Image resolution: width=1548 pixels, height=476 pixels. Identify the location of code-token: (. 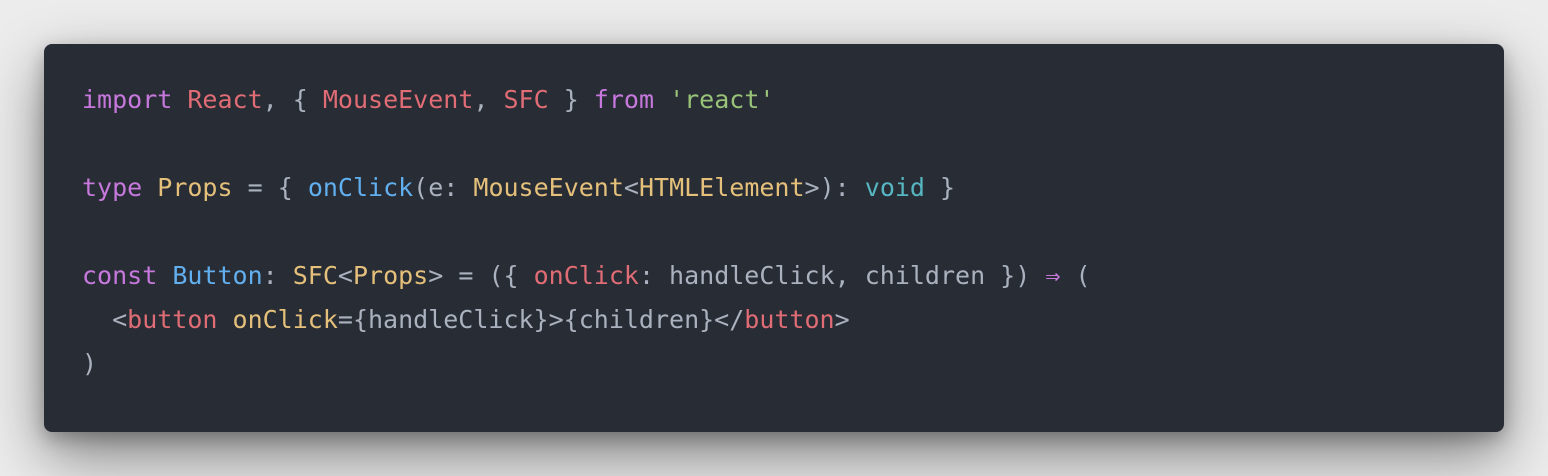
(1075, 275).